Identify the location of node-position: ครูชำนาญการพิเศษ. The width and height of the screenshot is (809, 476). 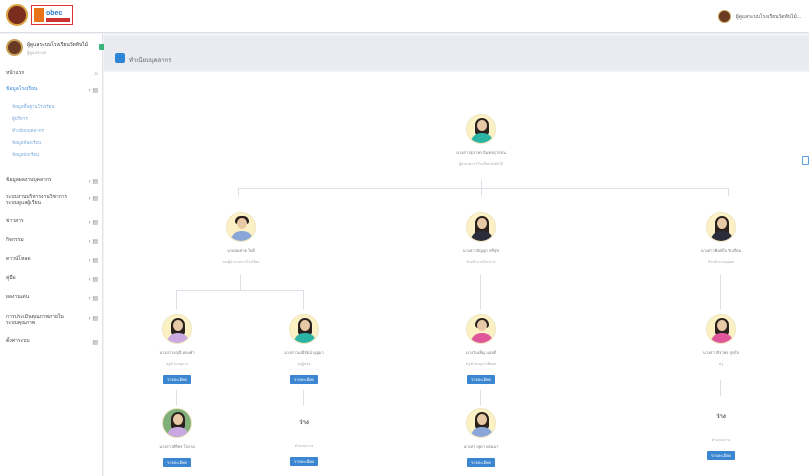
(481, 364).